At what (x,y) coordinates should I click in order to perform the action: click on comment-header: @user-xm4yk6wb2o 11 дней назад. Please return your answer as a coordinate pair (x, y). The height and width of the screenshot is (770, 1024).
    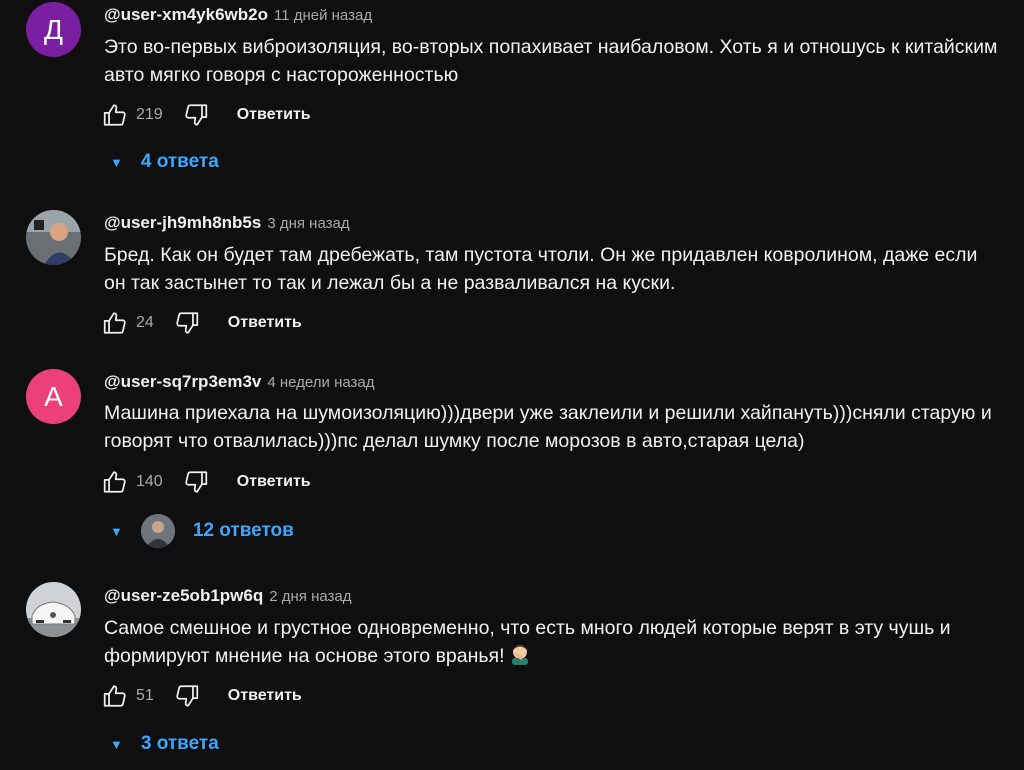
    Looking at the image, I should click on (238, 15).